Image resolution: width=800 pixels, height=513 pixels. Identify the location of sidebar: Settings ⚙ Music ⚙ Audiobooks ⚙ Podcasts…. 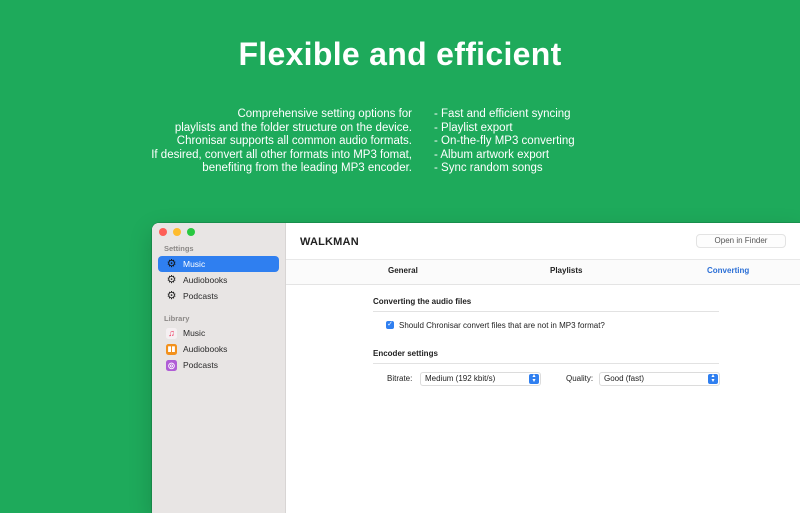
(219, 368).